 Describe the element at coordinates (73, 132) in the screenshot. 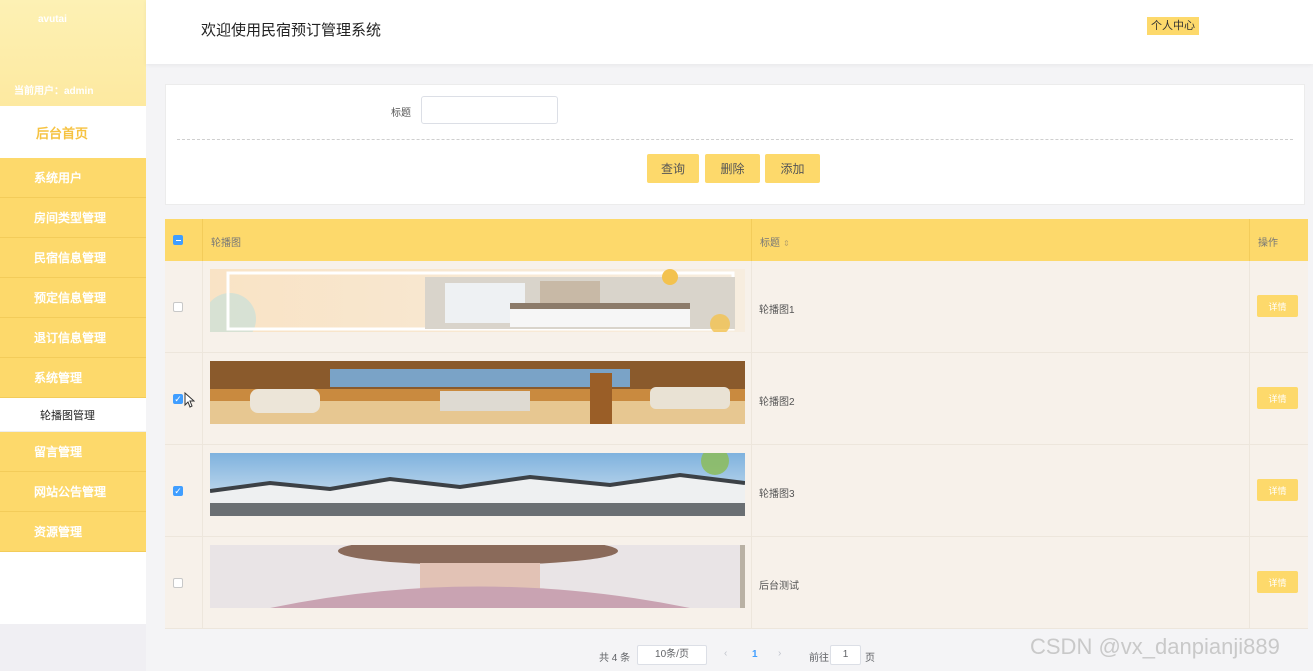

I see `sidebar-item-home: 后台首页` at that location.